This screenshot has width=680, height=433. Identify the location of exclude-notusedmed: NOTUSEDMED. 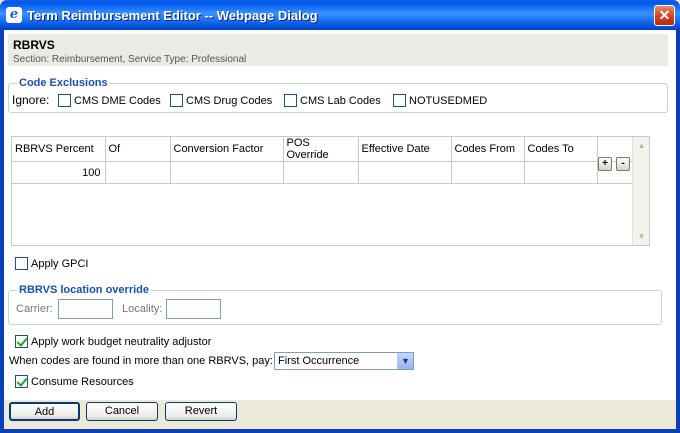
(440, 100).